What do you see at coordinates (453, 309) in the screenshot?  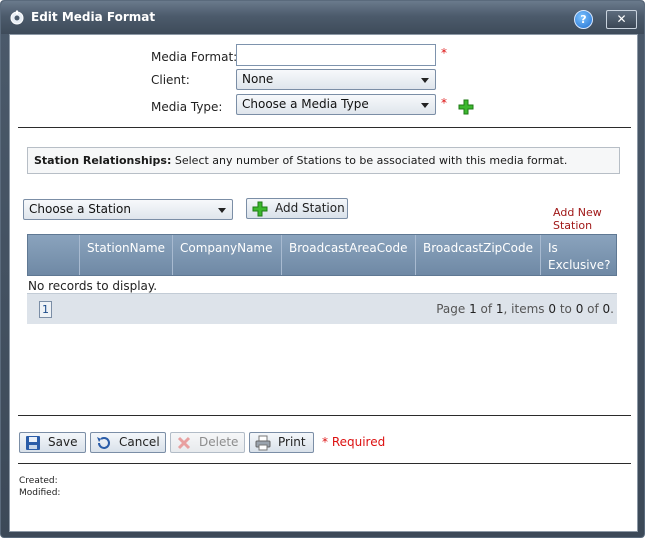 I see `pager-text: Page` at bounding box center [453, 309].